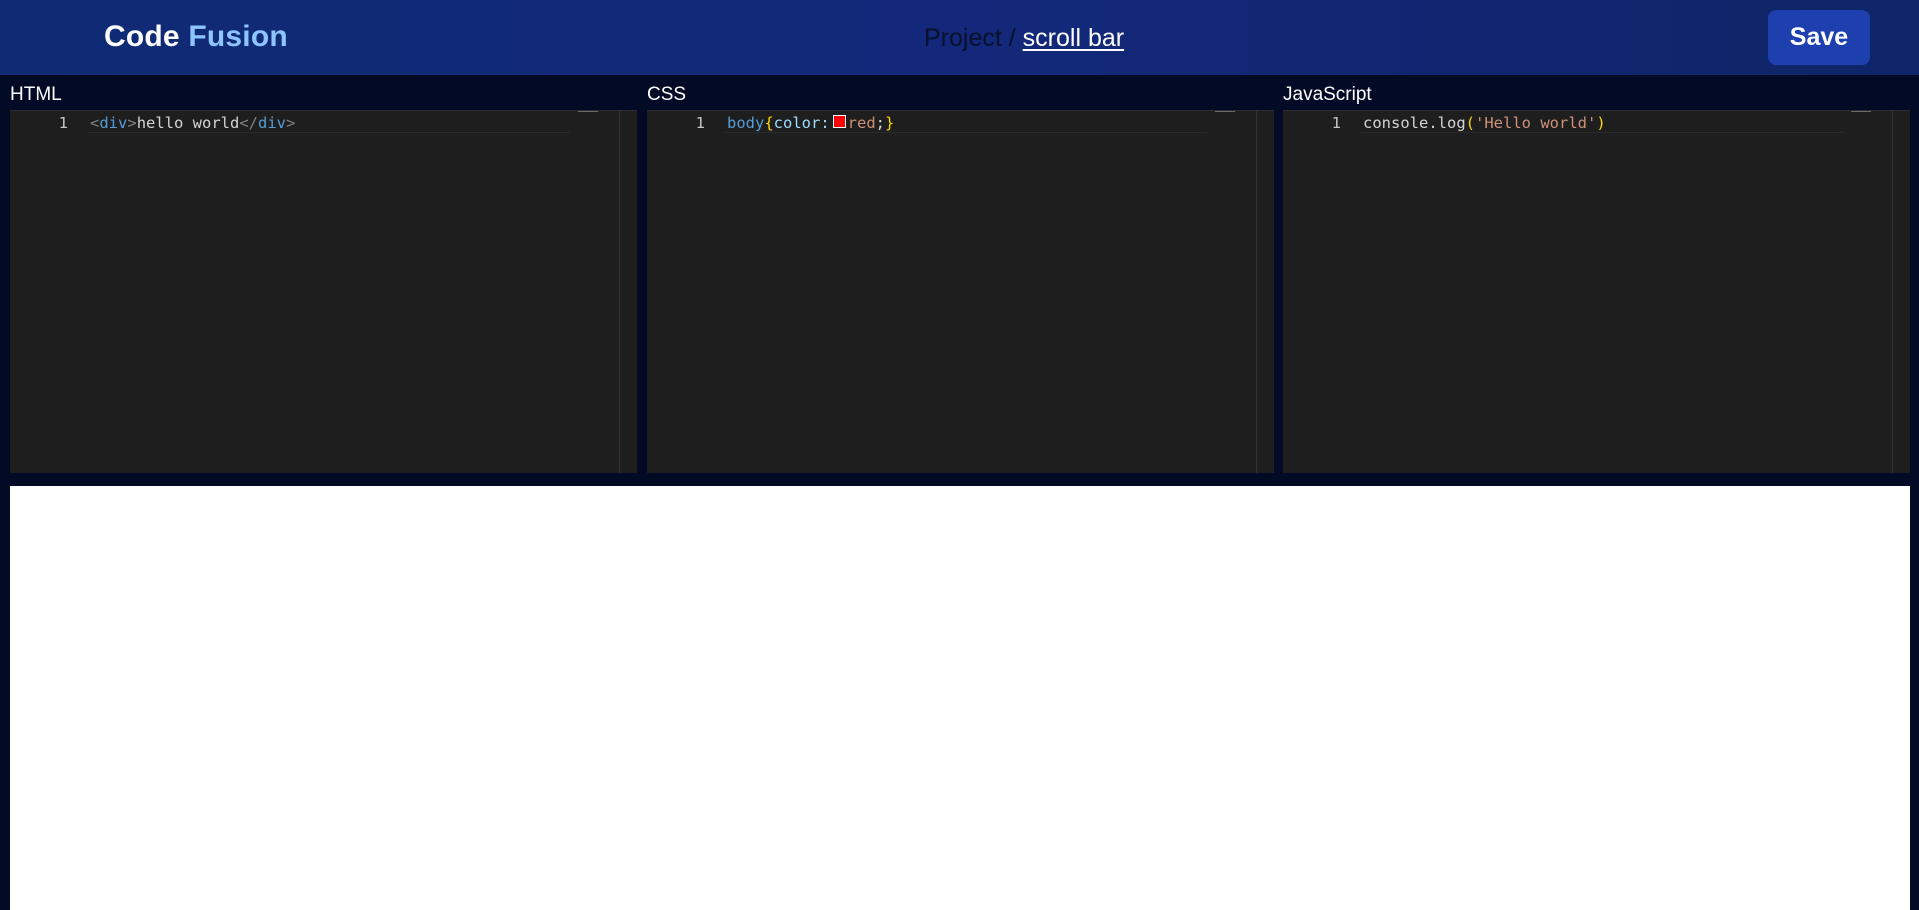 The width and height of the screenshot is (1919, 910). I want to click on save-button: Save, so click(1819, 37).